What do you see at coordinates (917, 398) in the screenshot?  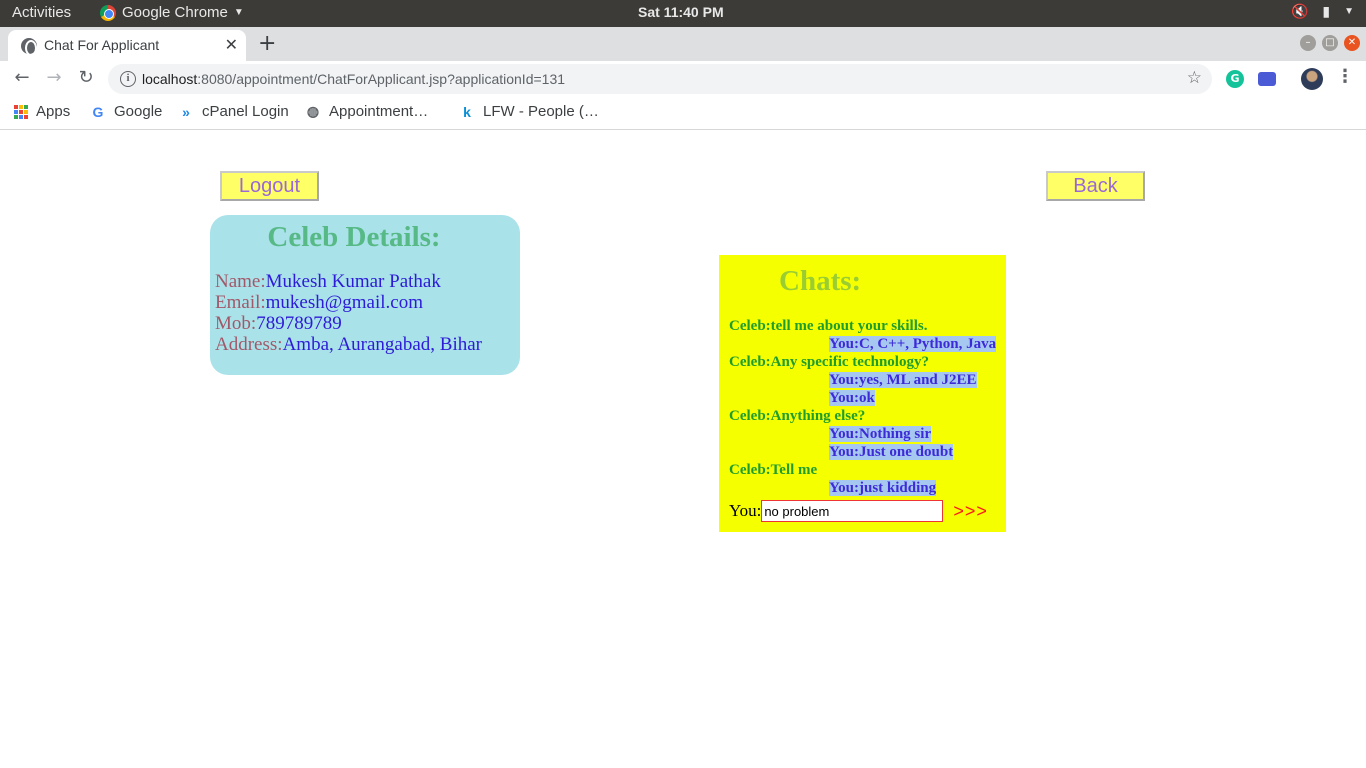 I see `chat-message-you: You:ok` at bounding box center [917, 398].